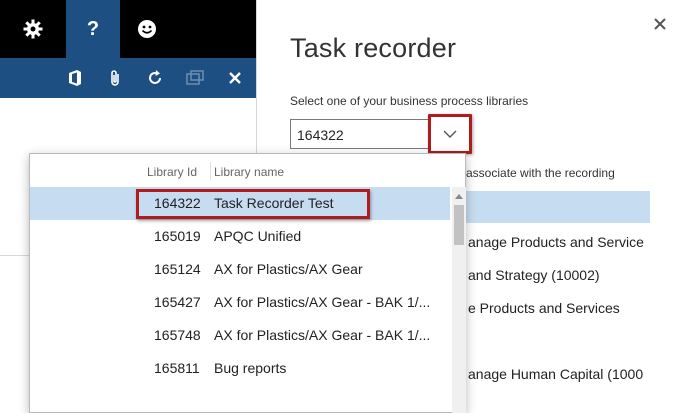  I want to click on refresh-icon, so click(155, 77).